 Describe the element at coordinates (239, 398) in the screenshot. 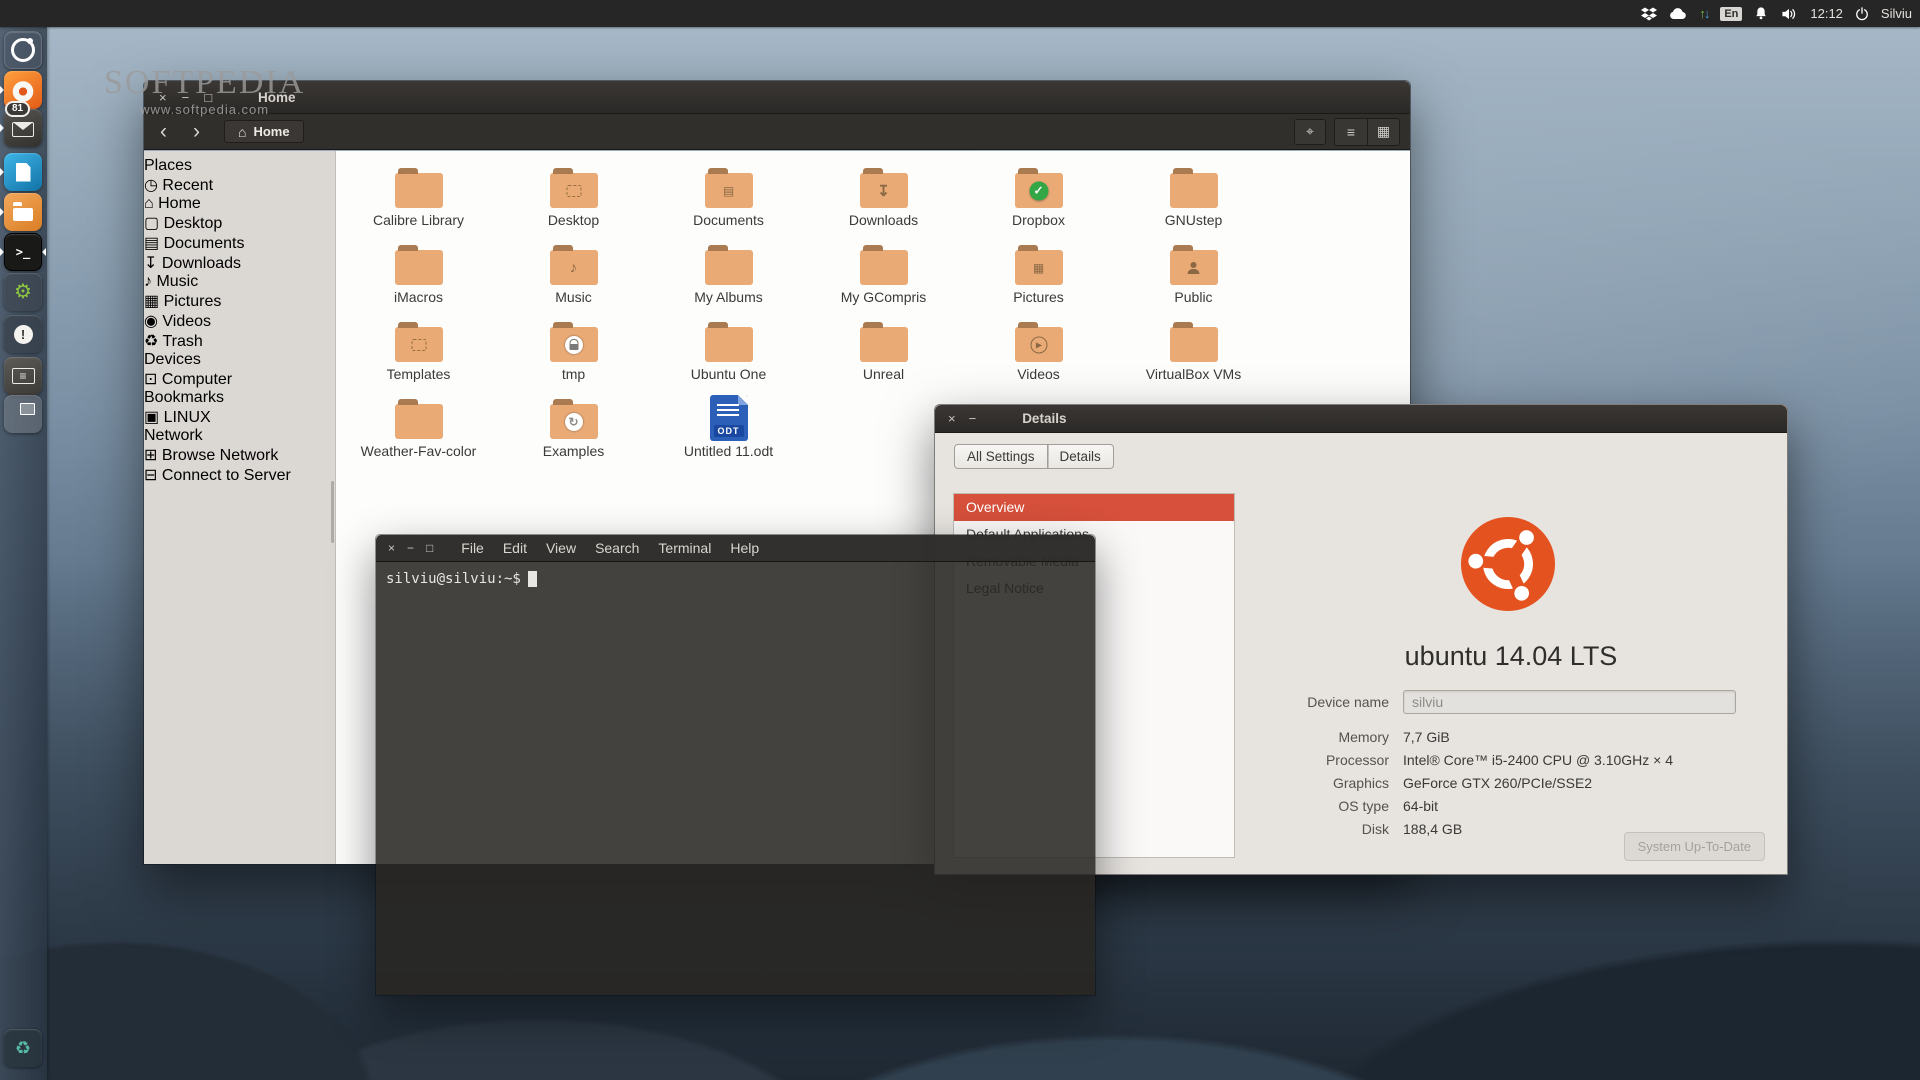

I see `sidebar-item: Bookmarks` at that location.